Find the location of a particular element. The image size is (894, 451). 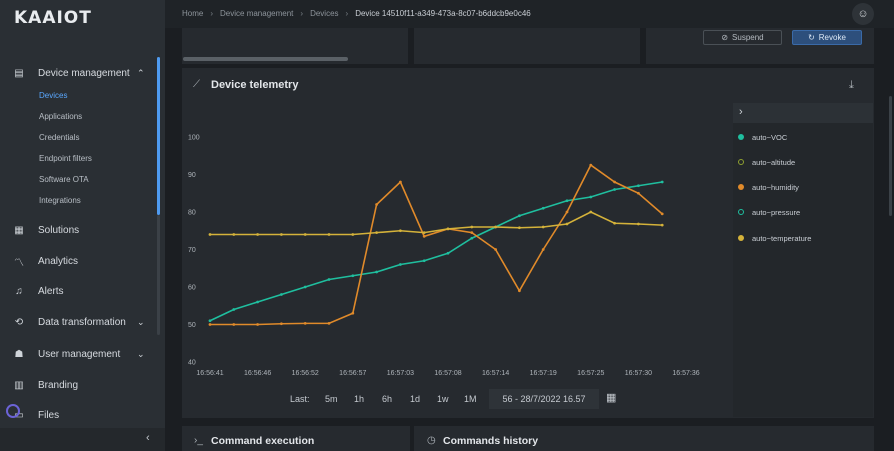

sidebar-item-alerts: ♫ Alerts is located at coordinates (80, 291).